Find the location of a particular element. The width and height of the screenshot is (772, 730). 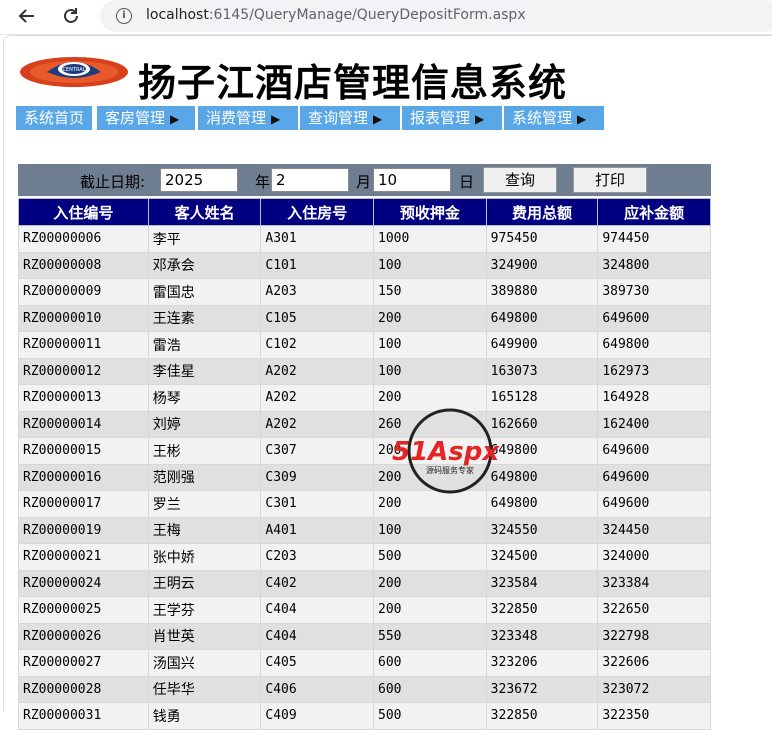

51aspx-watermark: 51Aspx 源码服务专家 is located at coordinates (446, 451).